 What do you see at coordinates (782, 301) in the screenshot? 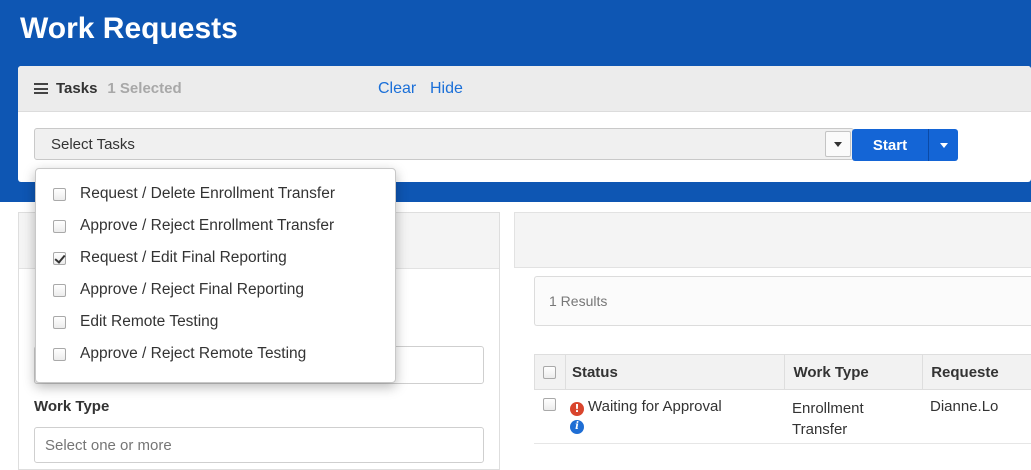
I see `results-count-bar: 1 Results` at bounding box center [782, 301].